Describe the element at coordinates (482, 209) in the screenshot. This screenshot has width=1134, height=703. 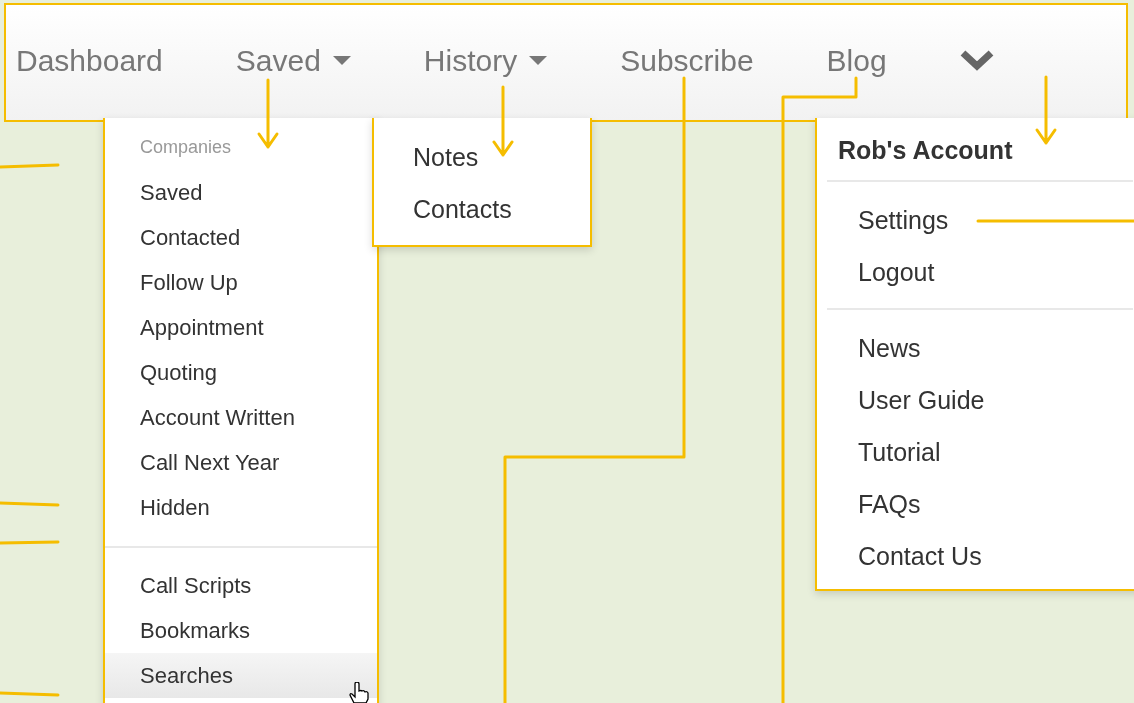
I see `menu-item: Contacts` at that location.